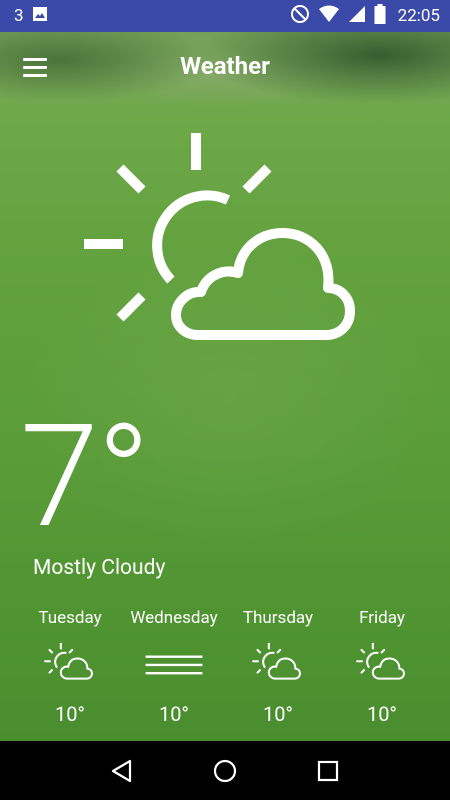 The height and width of the screenshot is (800, 450). I want to click on app-title: Weather, so click(225, 66).